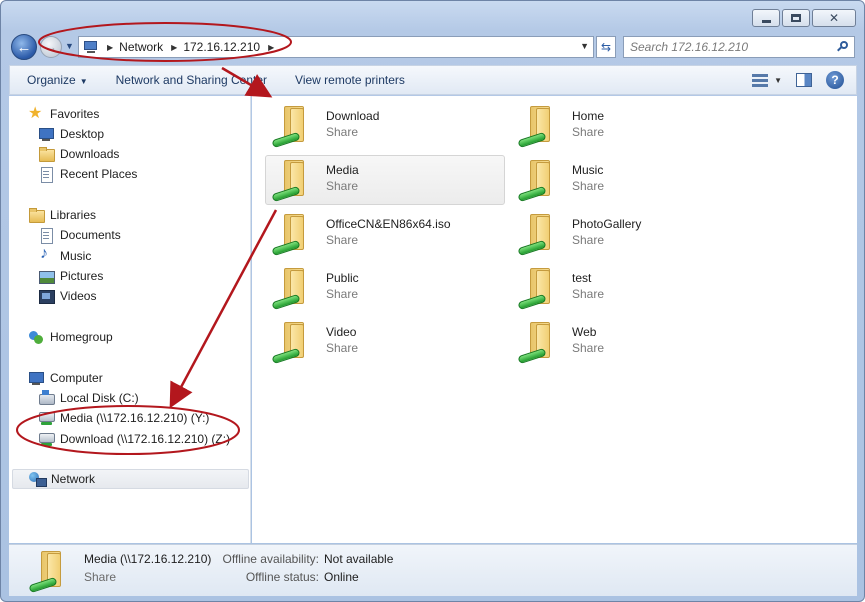 Image resolution: width=865 pixels, height=602 pixels. Describe the element at coordinates (341, 577) in the screenshot. I see `offline-status-value: Online` at that location.